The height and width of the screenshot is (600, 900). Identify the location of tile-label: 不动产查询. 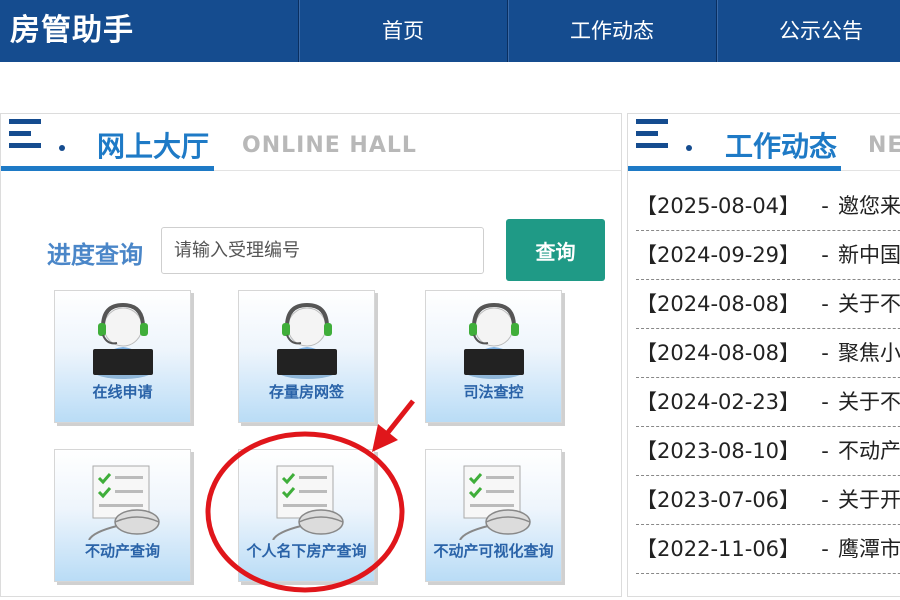
(122, 551).